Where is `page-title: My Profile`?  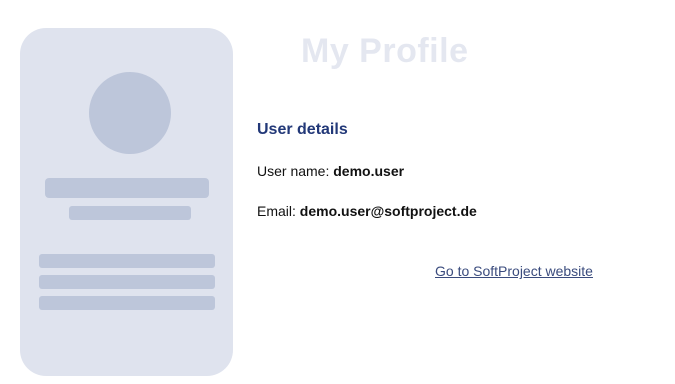 page-title: My Profile is located at coordinates (385, 51).